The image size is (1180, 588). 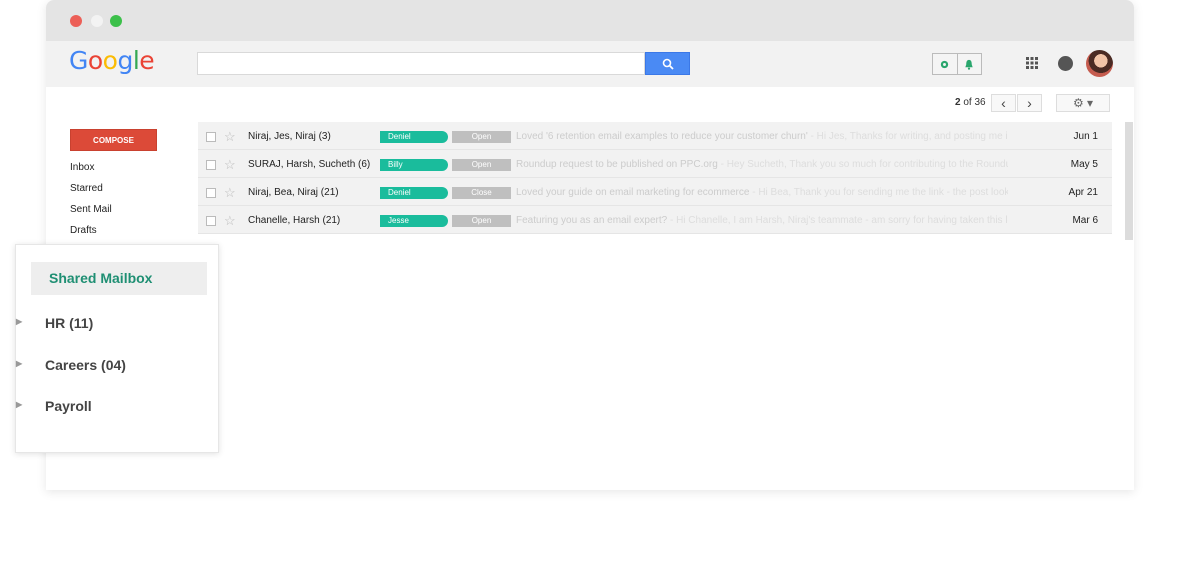 I want to click on chevron-left-icon: ‹, so click(x=1003, y=103).